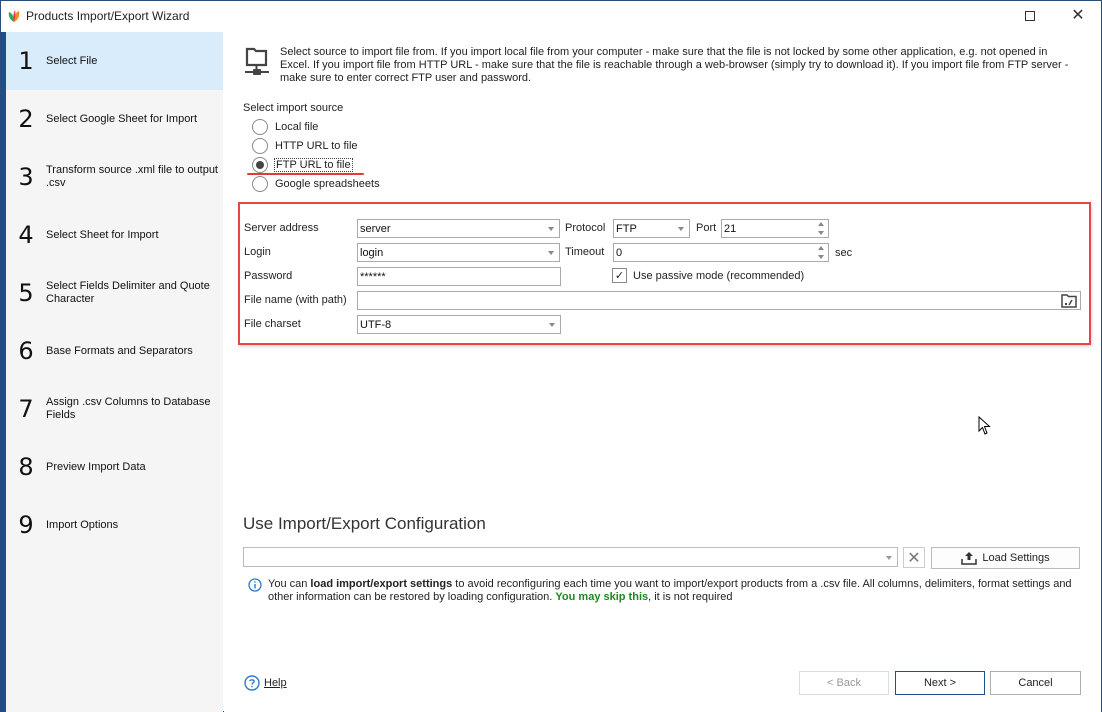  Describe the element at coordinates (305, 174) in the screenshot. I see `highlight-underline` at that location.